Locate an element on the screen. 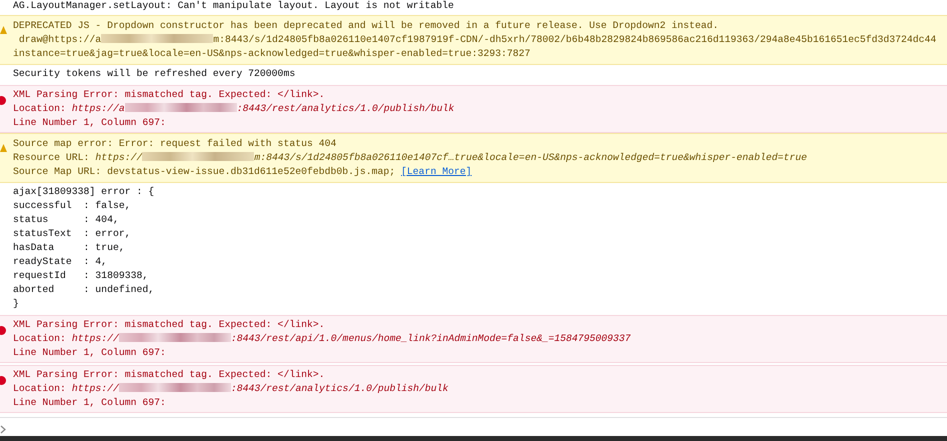 Image resolution: width=947 pixels, height=441 pixels. url-path: :8443/rest/api/1.0/menus/home_link?inAdminMode=false&_=1584795009337 is located at coordinates (430, 338).